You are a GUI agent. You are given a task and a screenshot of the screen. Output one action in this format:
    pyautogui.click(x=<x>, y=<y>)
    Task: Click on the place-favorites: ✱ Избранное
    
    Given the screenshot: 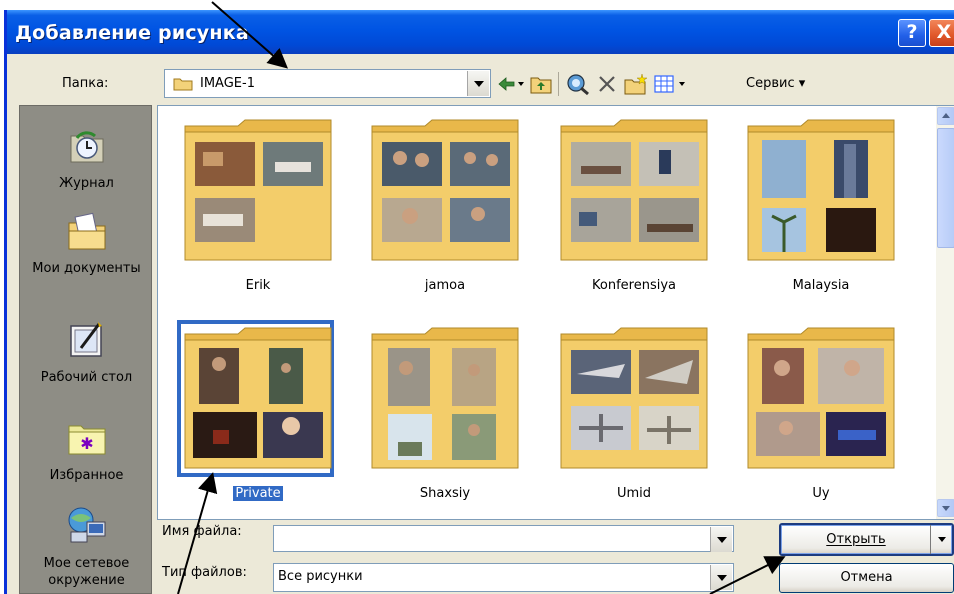 What is the action you would take?
    pyautogui.click(x=86, y=450)
    